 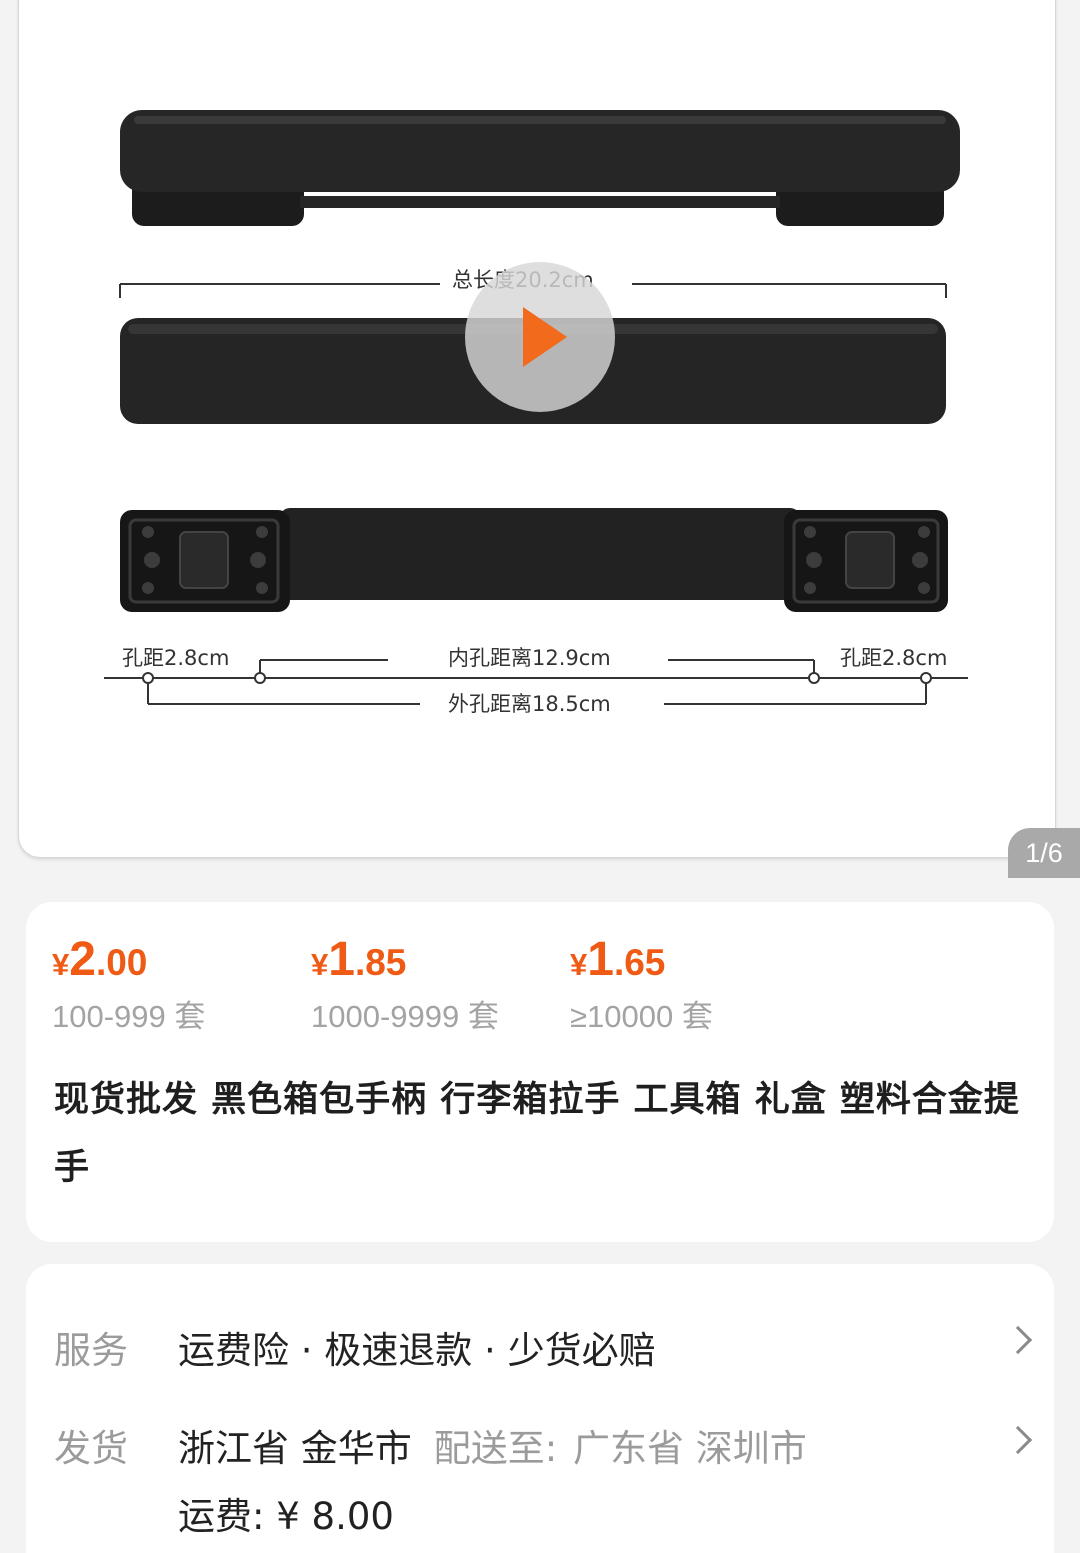 I want to click on tier-price: ¥1.85, so click(x=359, y=959).